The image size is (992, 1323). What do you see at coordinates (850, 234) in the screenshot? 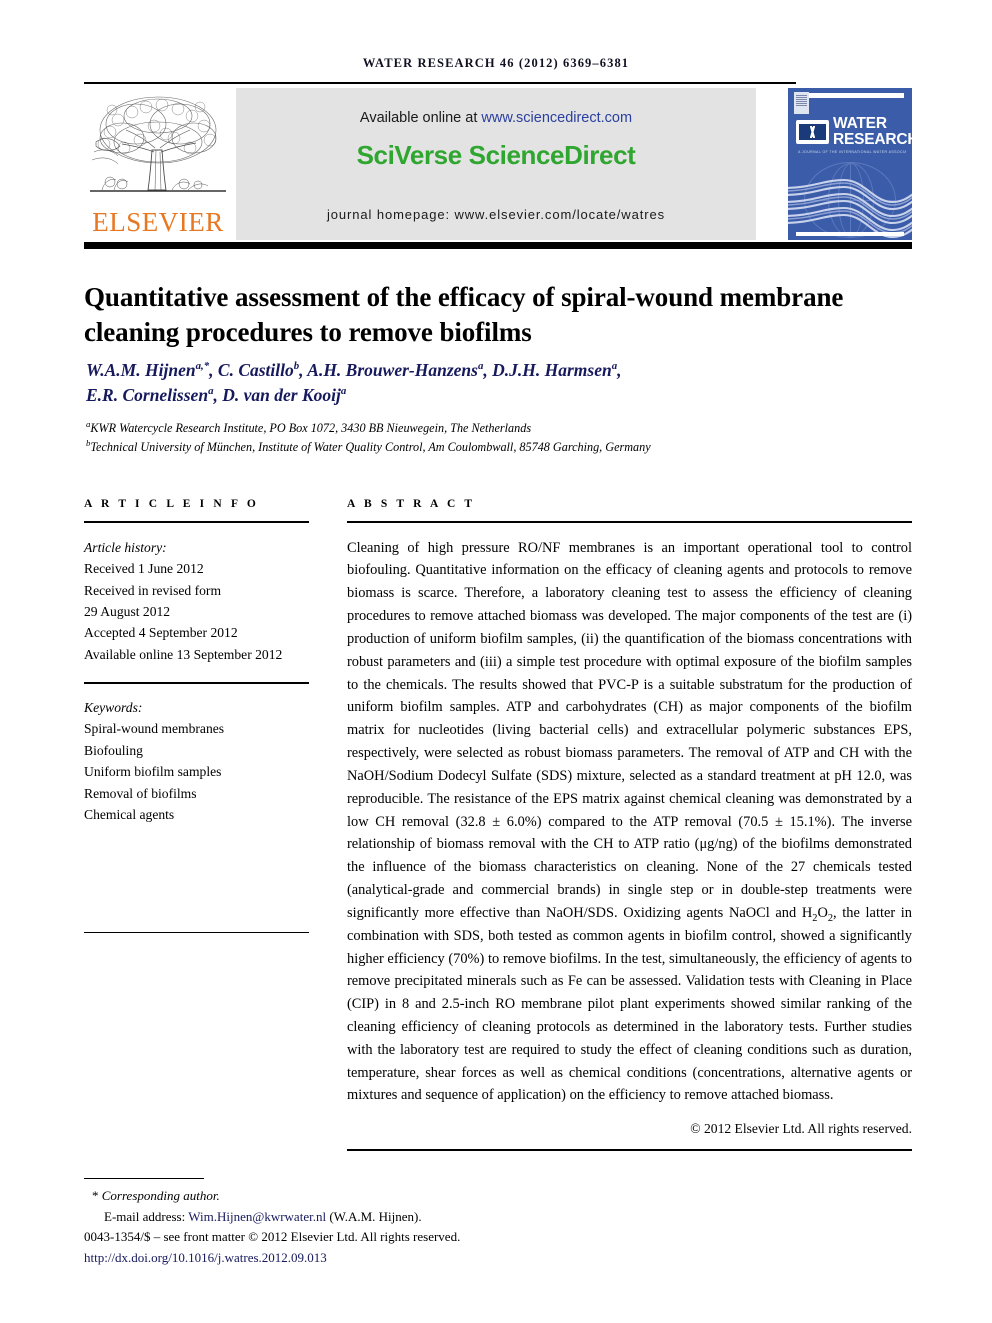
I see `cover-bottom-strip` at bounding box center [850, 234].